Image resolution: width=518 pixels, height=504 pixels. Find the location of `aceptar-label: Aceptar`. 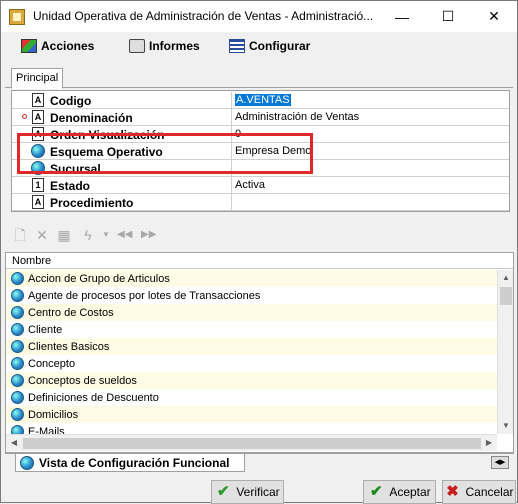

aceptar-label: Aceptar is located at coordinates (410, 492).